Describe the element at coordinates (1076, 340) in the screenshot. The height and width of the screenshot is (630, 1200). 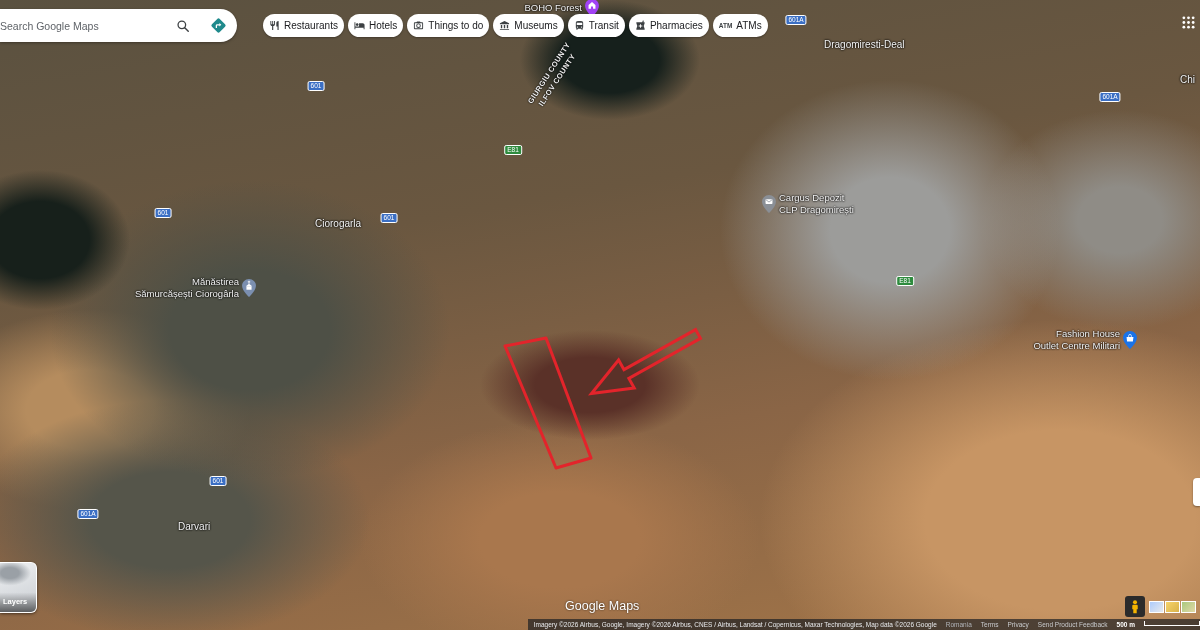
I see `place-label: Fashion House Outlet Centre Militari` at that location.